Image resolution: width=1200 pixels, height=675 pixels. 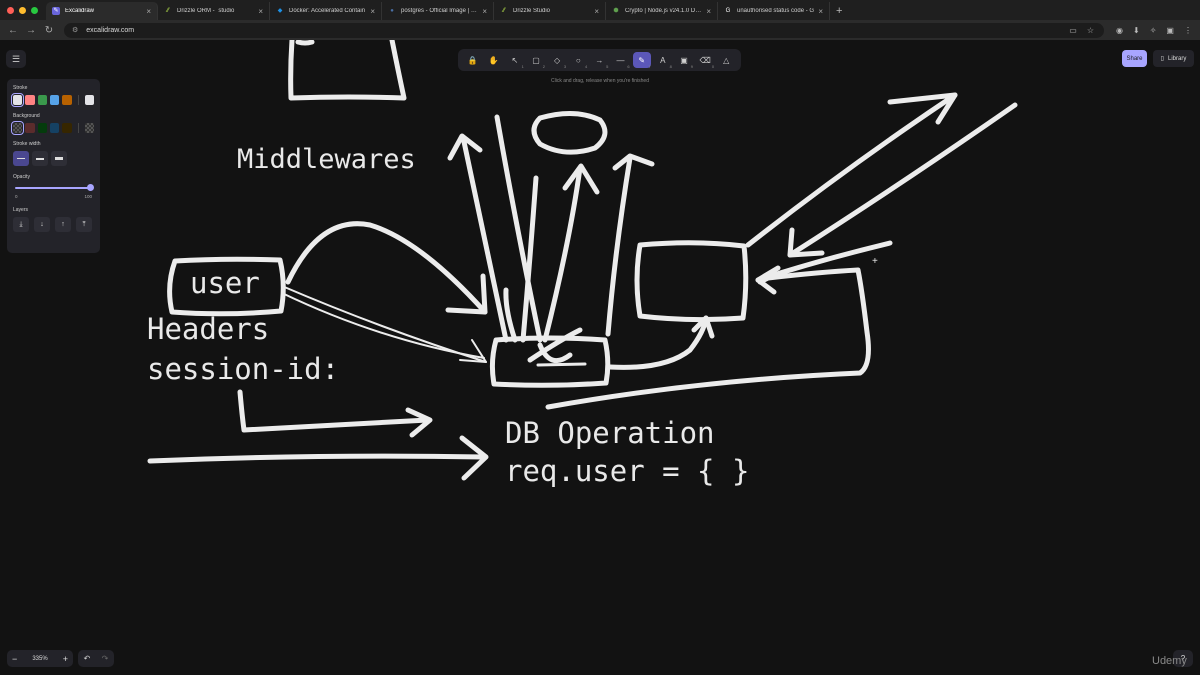 What do you see at coordinates (1153, 30) in the screenshot?
I see `extensions-puzzle-icon: ✧` at bounding box center [1153, 30].